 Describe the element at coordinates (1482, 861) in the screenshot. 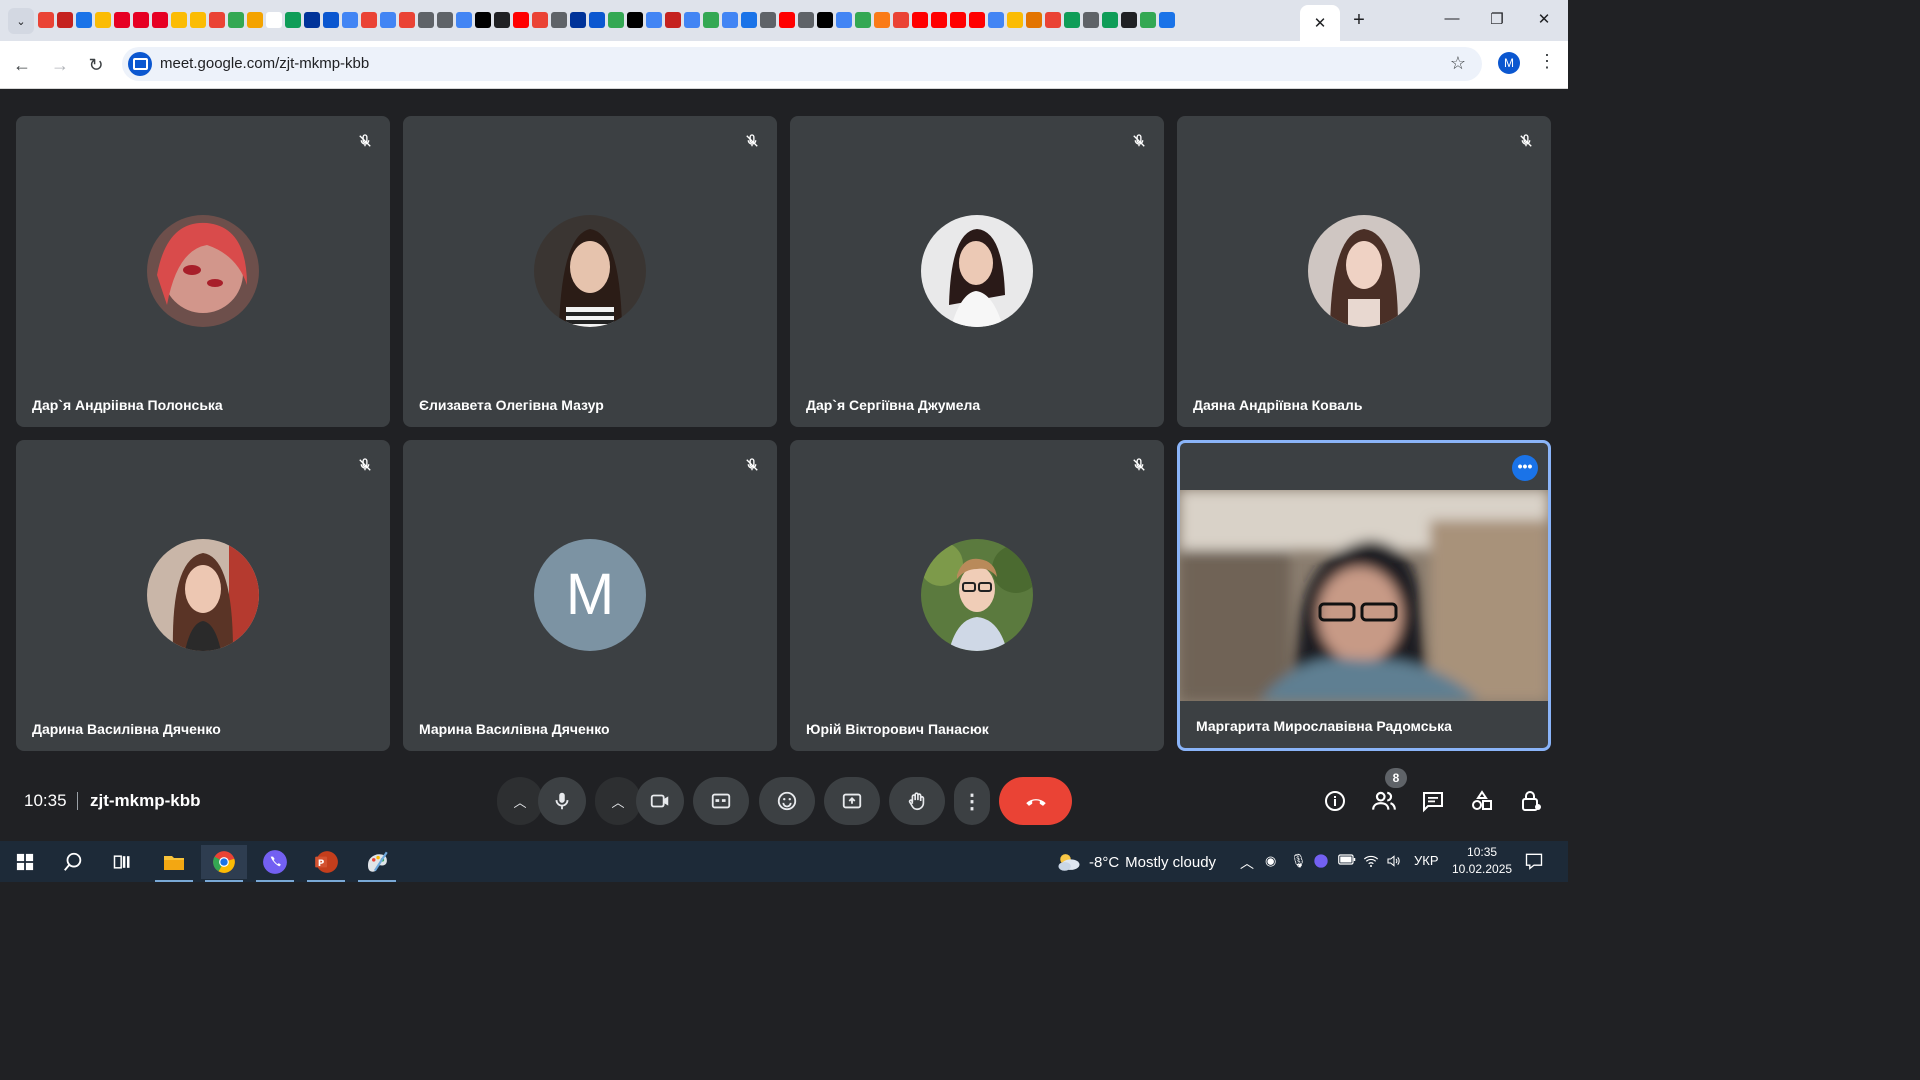

I see `system-clock: 10:35 10.02.2025` at that location.